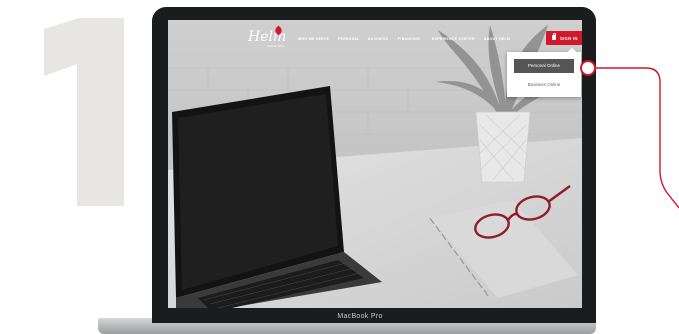 The width and height of the screenshot is (679, 334). What do you see at coordinates (409, 39) in the screenshot?
I see `nav-financing: FINANCING` at bounding box center [409, 39].